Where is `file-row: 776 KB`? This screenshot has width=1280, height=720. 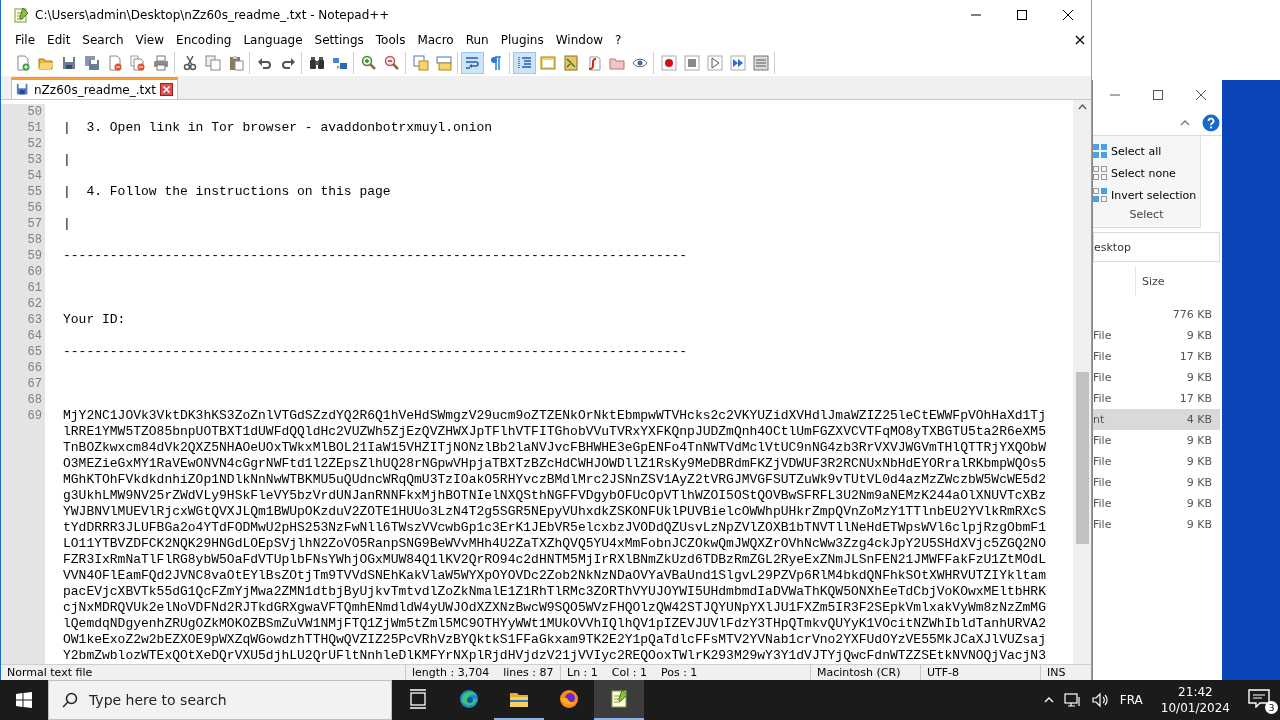 file-row: 776 KB is located at coordinates (1156, 314).